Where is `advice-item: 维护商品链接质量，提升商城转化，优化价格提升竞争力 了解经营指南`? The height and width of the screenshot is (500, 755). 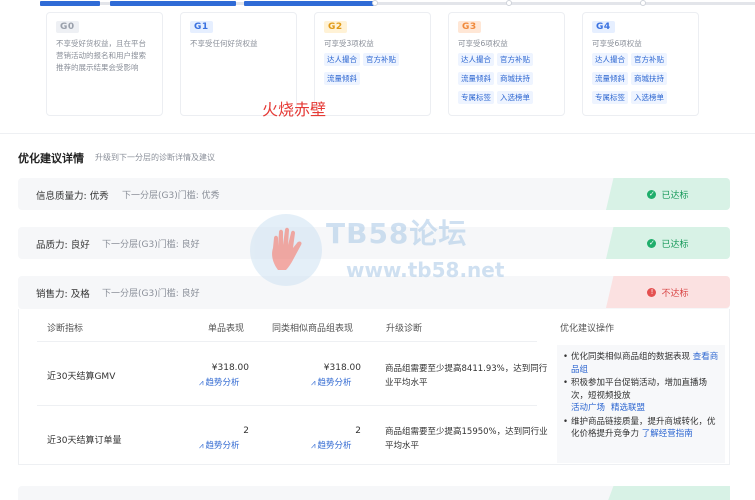
advice-item: 维护商品链接质量，提升商城转化，优化价格提升竞争力 了解经营指南 is located at coordinates (641, 428).